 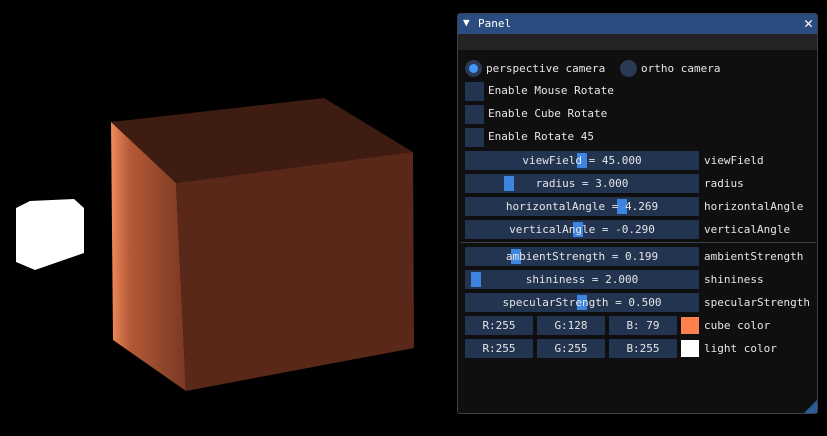 I want to click on radius-slider-row: radius = 3.000 radius, so click(x=640, y=183).